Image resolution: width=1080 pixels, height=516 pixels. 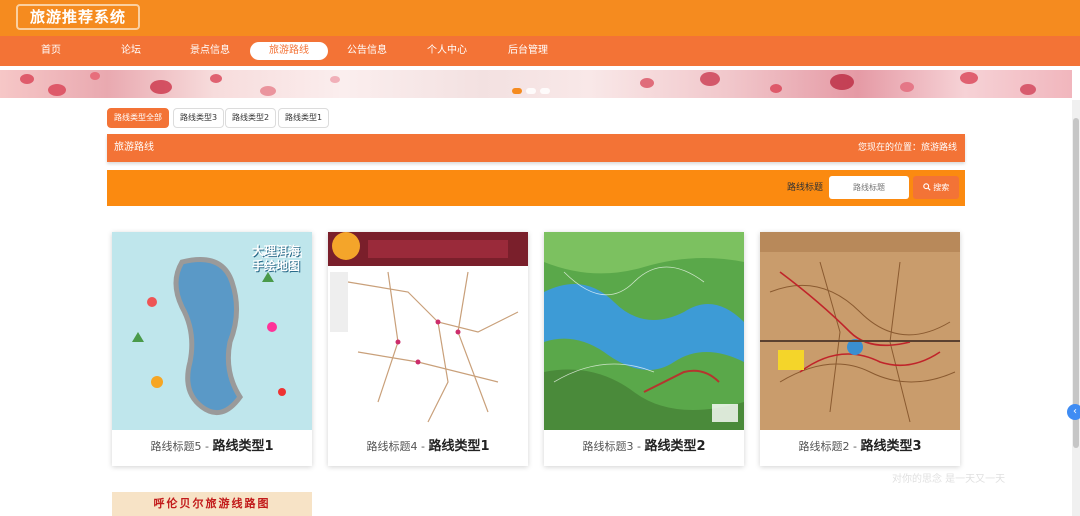 What do you see at coordinates (608, 446) in the screenshot?
I see `route-title: 路线标题3` at bounding box center [608, 446].